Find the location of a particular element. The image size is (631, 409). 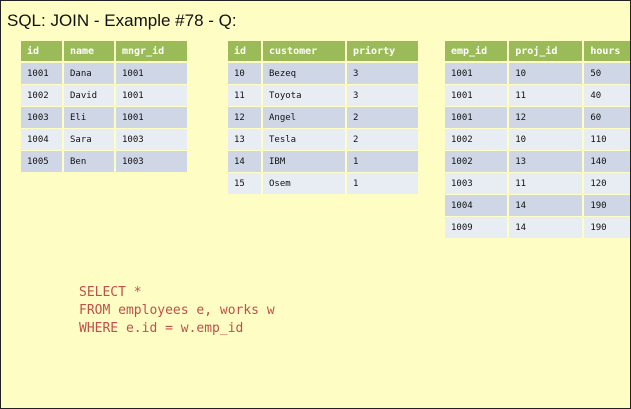

table-row: 1003 11 120 is located at coordinates (537, 183).